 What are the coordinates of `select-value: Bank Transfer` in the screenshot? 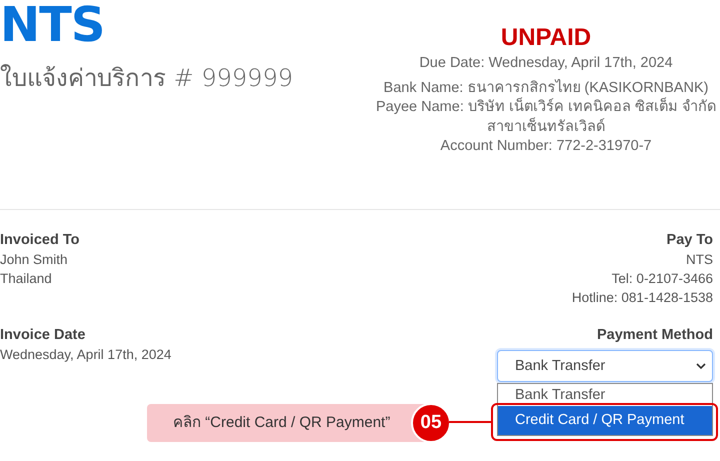 It's located at (560, 366).